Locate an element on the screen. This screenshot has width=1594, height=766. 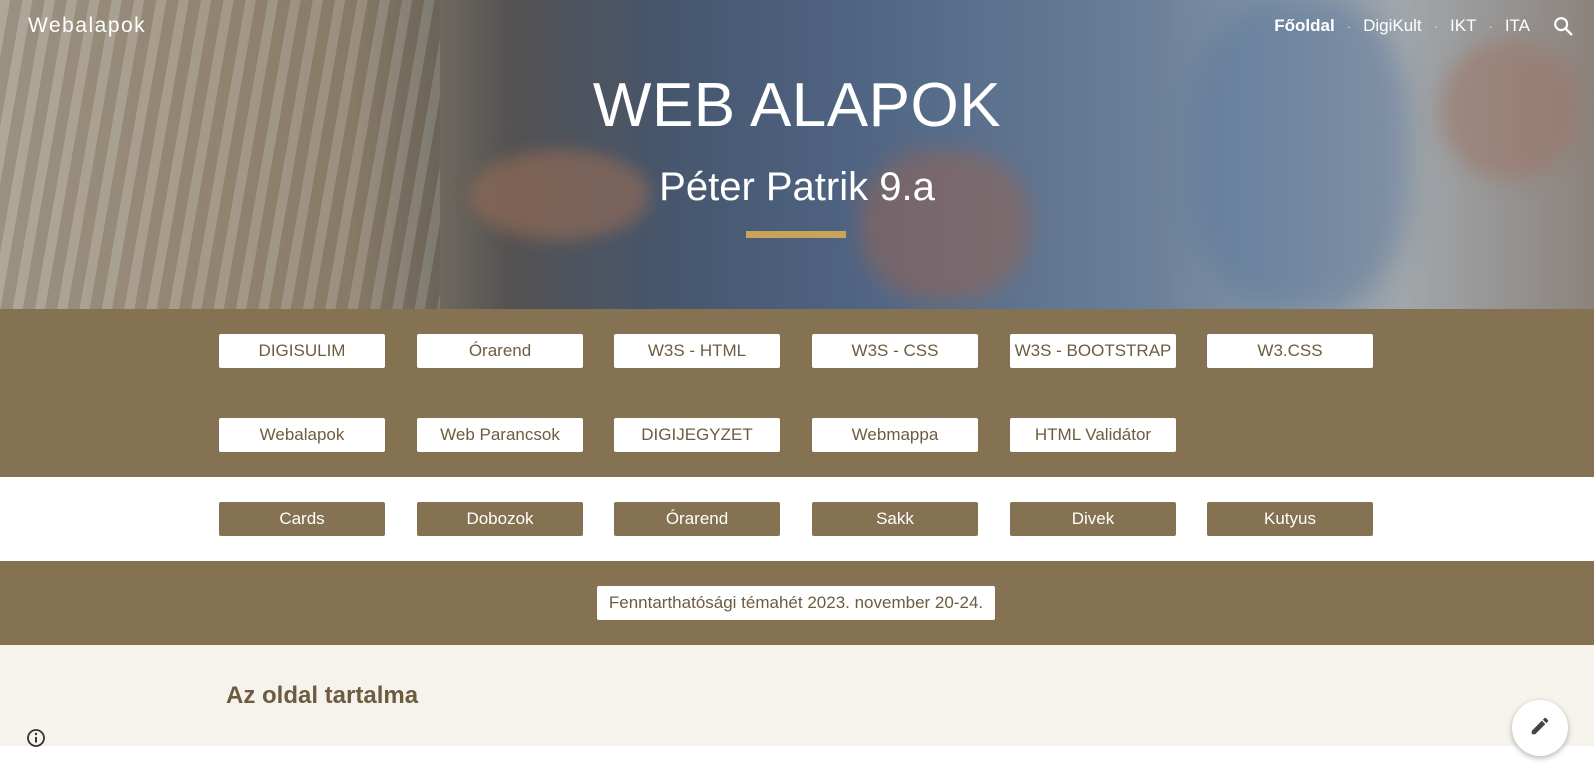
link-button-cards: Cards is located at coordinates (302, 519).